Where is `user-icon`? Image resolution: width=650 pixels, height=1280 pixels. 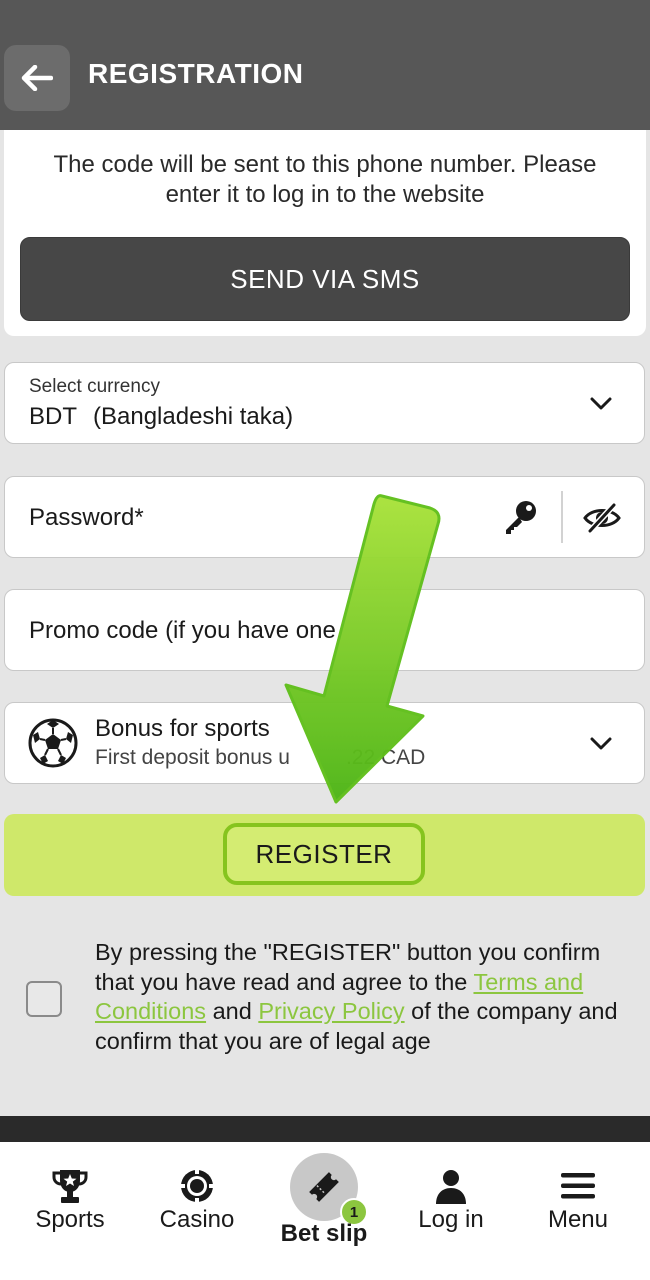
user-icon is located at coordinates (451, 1187).